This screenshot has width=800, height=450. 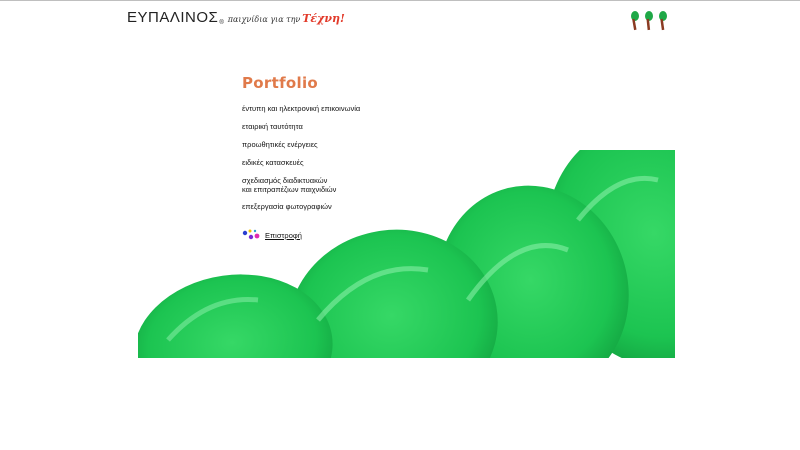 I want to click on menu-item-special-constructions: ειδικές κατασκευές, so click(x=322, y=162).